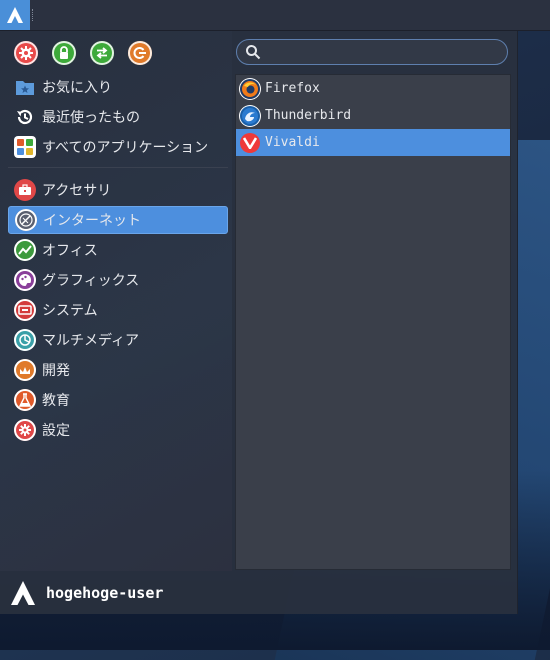 Image resolution: width=550 pixels, height=660 pixels. What do you see at coordinates (34, 15) in the screenshot?
I see `drag-handle-icon` at bounding box center [34, 15].